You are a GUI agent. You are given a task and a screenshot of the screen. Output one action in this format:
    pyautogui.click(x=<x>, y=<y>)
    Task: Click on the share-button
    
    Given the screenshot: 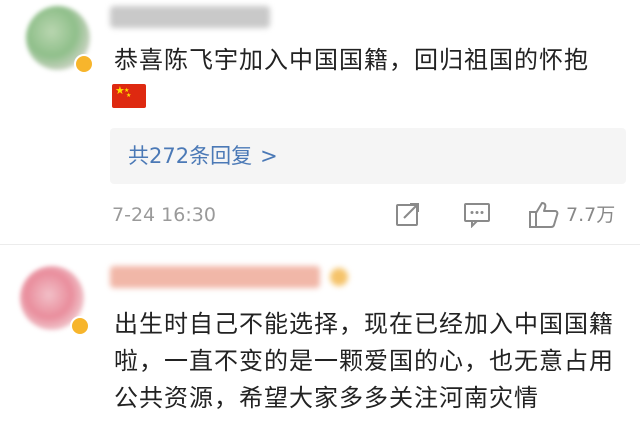 What is the action you would take?
    pyautogui.click(x=408, y=216)
    